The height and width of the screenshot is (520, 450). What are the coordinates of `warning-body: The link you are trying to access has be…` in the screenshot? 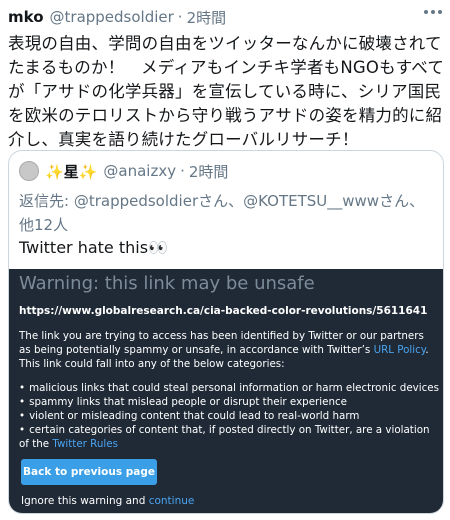 It's located at (227, 350).